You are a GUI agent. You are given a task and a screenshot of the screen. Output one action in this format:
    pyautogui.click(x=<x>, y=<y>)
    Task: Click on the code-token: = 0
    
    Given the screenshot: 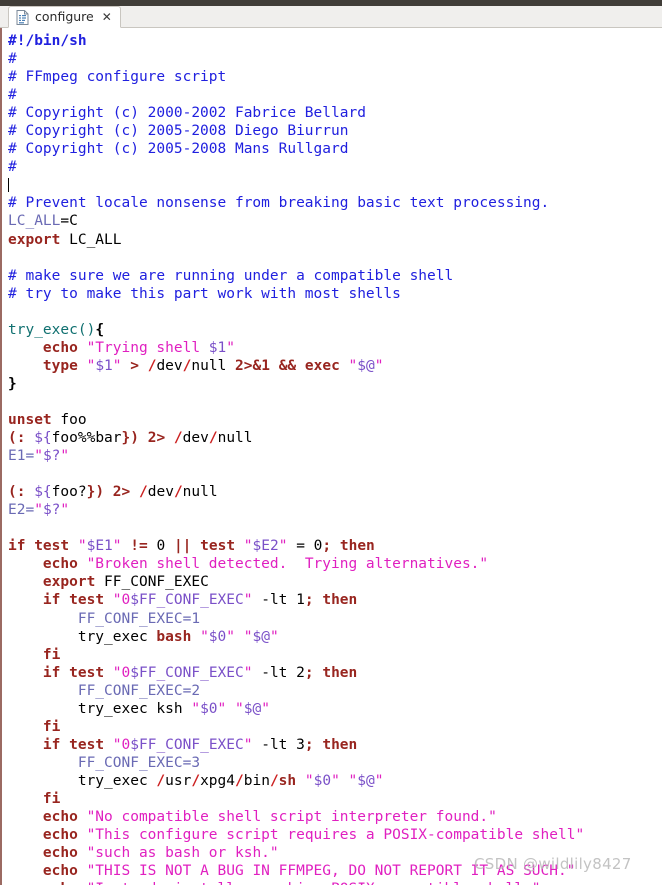 What is the action you would take?
    pyautogui.click(x=305, y=546)
    